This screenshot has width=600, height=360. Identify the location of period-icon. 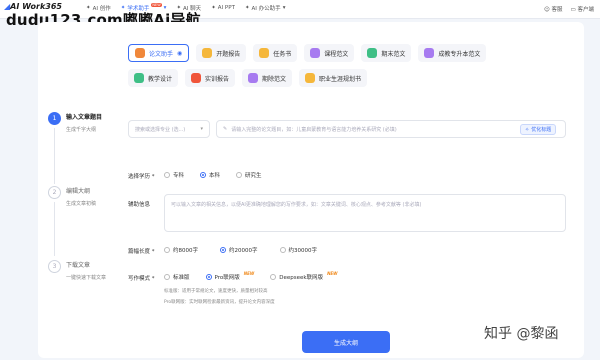
(253, 78).